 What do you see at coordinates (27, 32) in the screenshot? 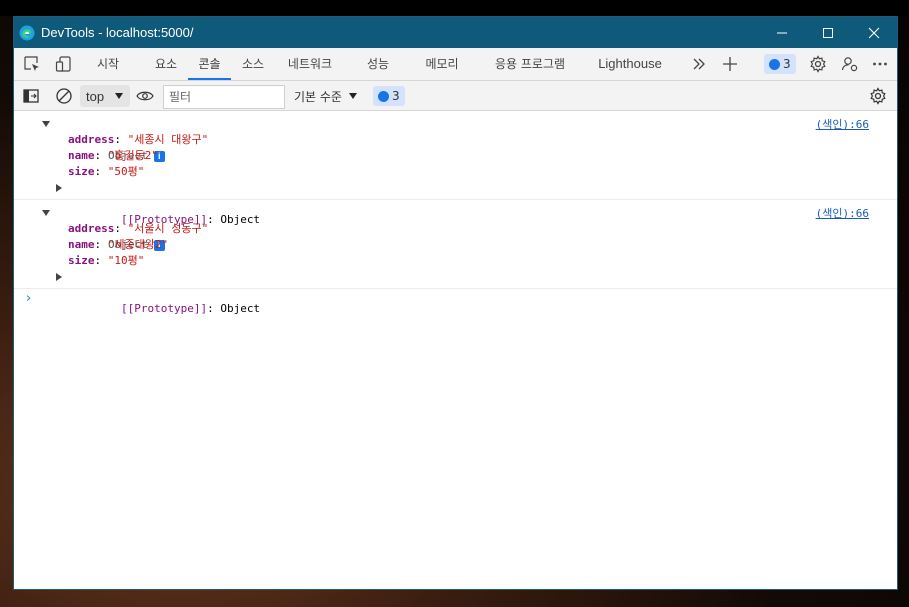
I see `edge-icon` at bounding box center [27, 32].